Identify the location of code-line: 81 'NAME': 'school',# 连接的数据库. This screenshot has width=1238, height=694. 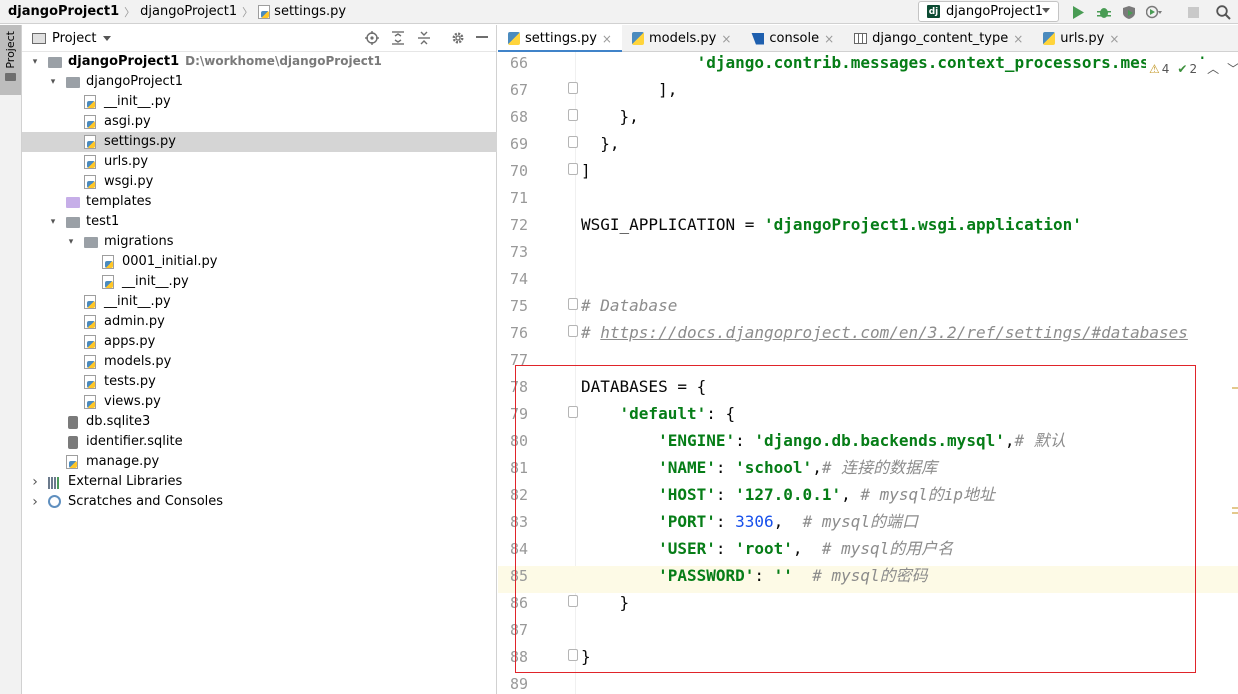
(868, 471).